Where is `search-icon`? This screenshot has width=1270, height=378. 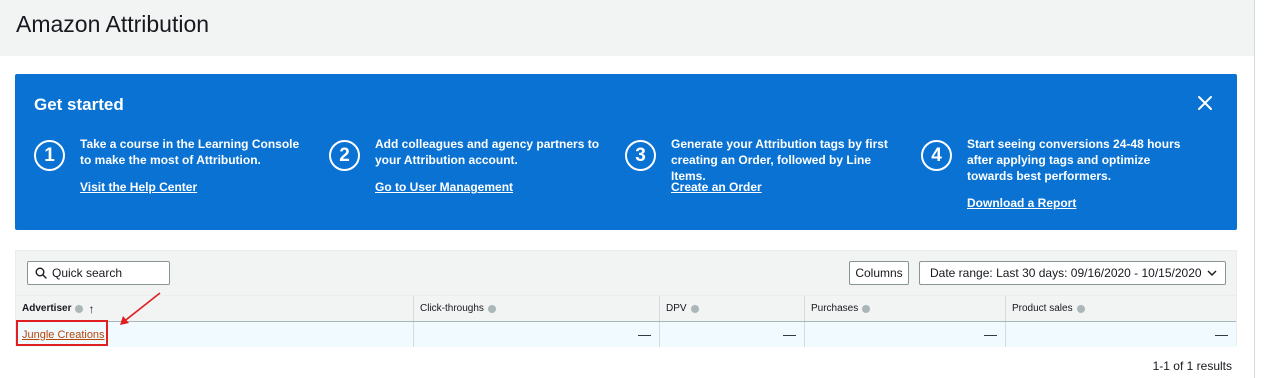 search-icon is located at coordinates (41, 273).